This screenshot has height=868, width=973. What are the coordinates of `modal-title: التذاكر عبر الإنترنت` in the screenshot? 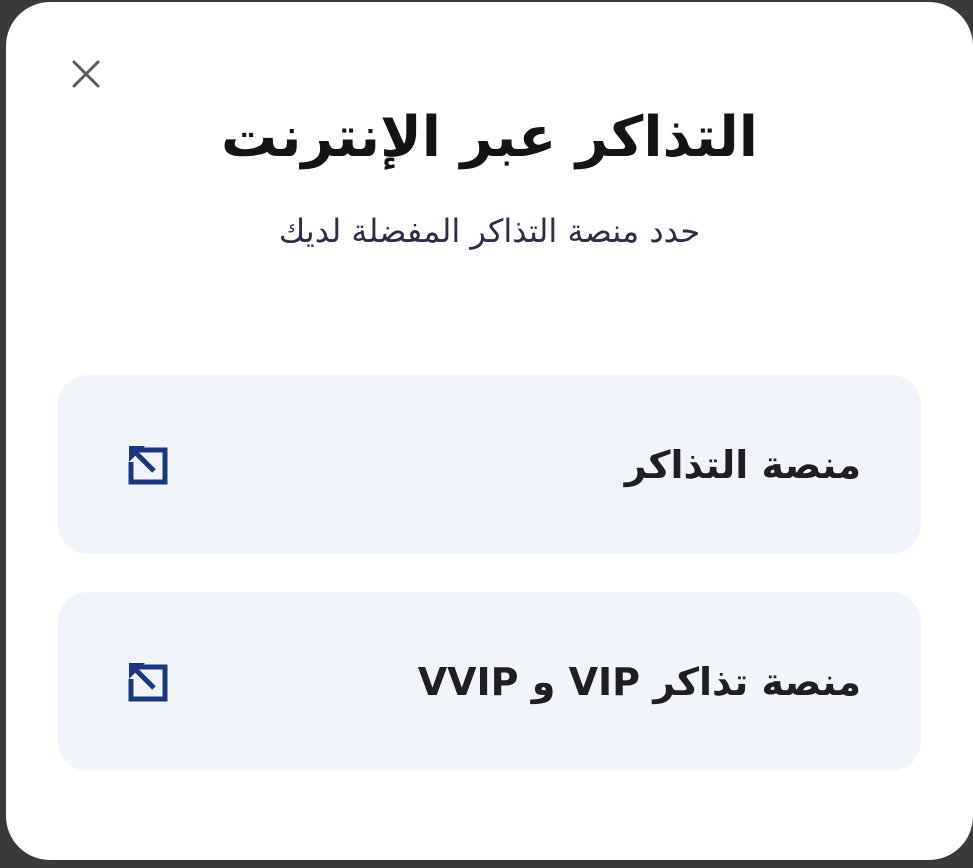 It's located at (489, 137).